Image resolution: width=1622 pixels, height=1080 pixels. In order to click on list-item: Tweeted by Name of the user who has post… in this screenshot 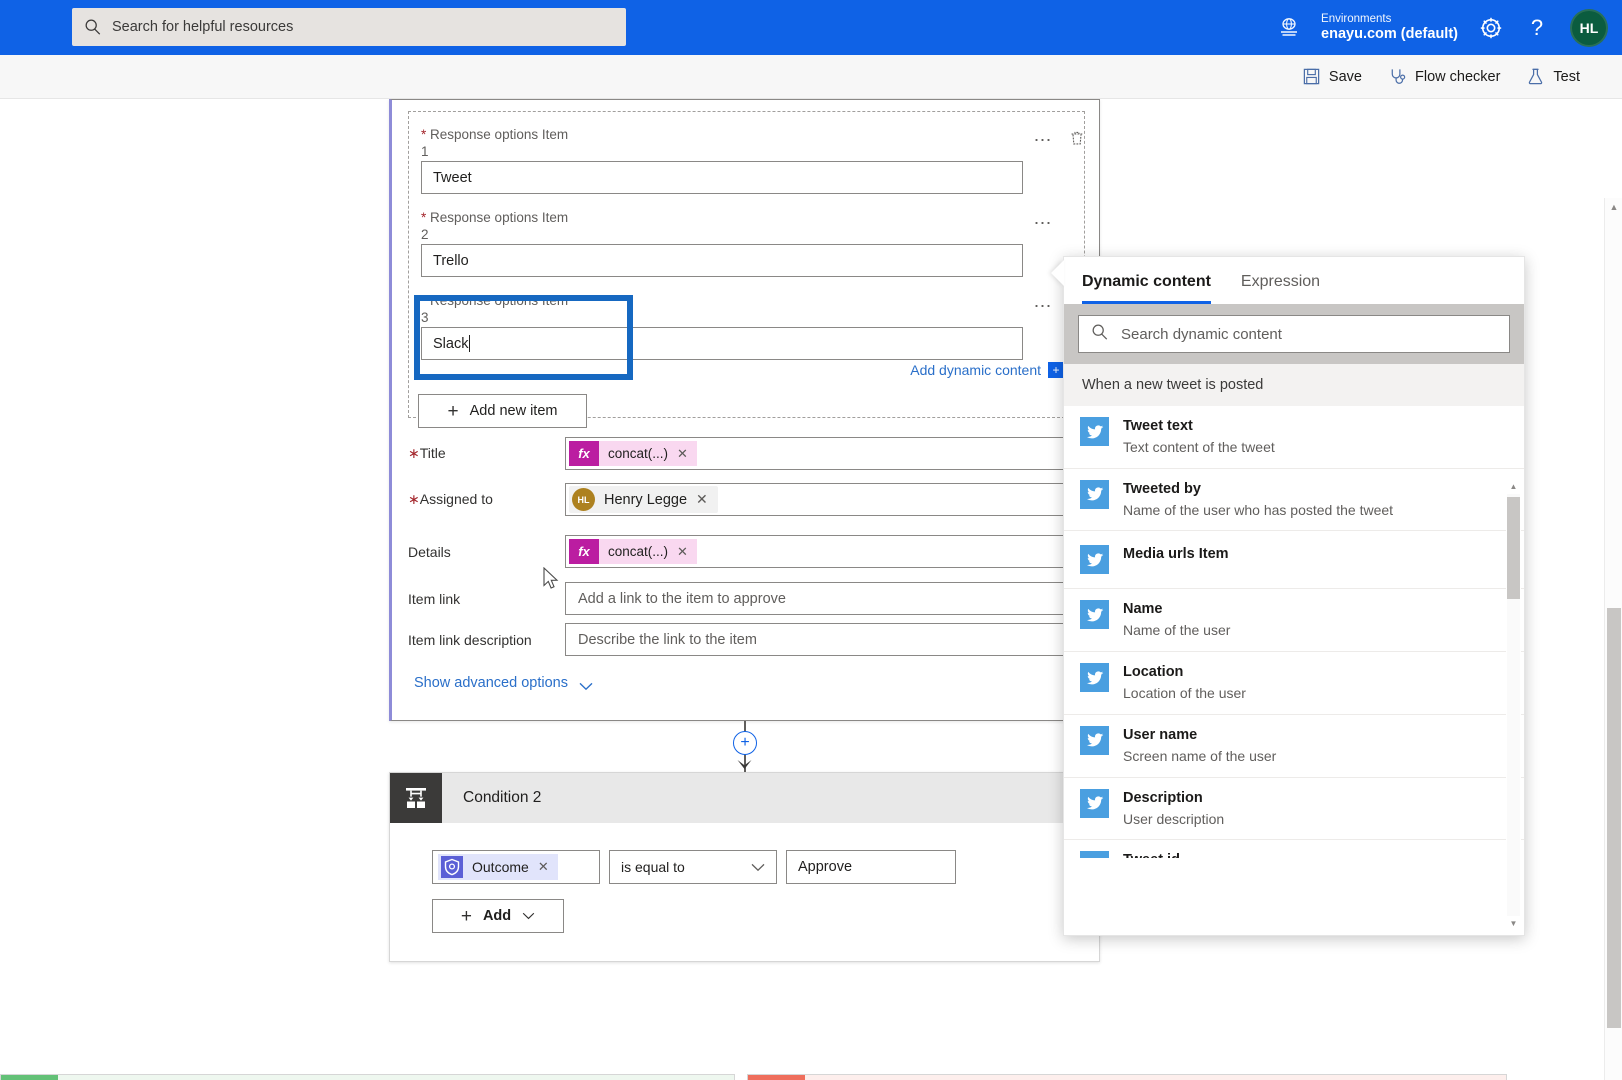, I will do `click(1294, 500)`.